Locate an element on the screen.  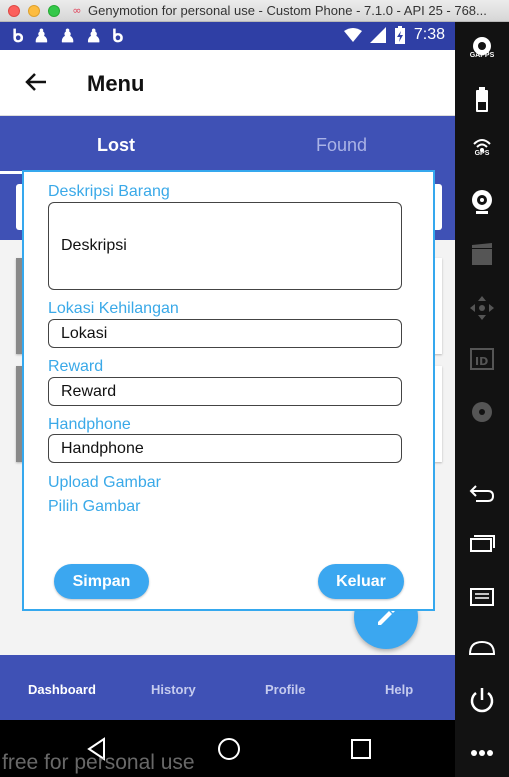
nav-help: Help is located at coordinates (399, 689).